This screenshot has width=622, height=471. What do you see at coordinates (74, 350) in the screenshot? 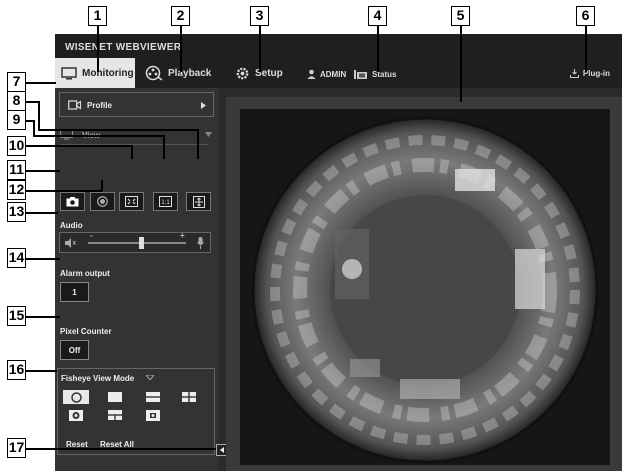
I see `pixel-counter-button: Off` at bounding box center [74, 350].